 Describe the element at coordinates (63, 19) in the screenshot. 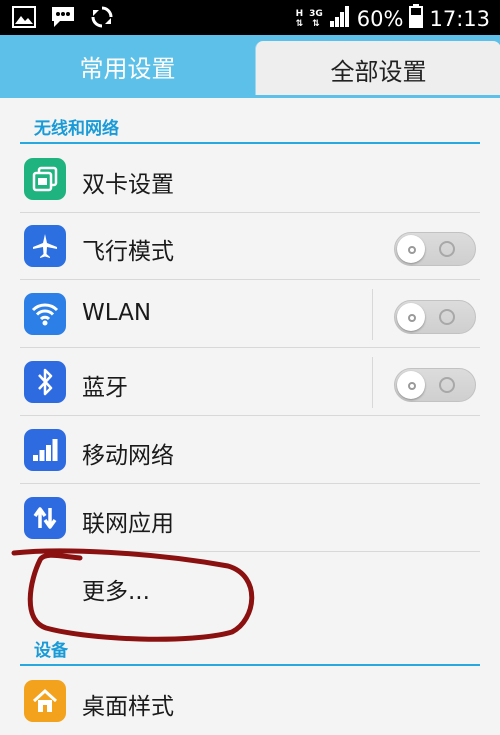

I see `message-icon` at that location.